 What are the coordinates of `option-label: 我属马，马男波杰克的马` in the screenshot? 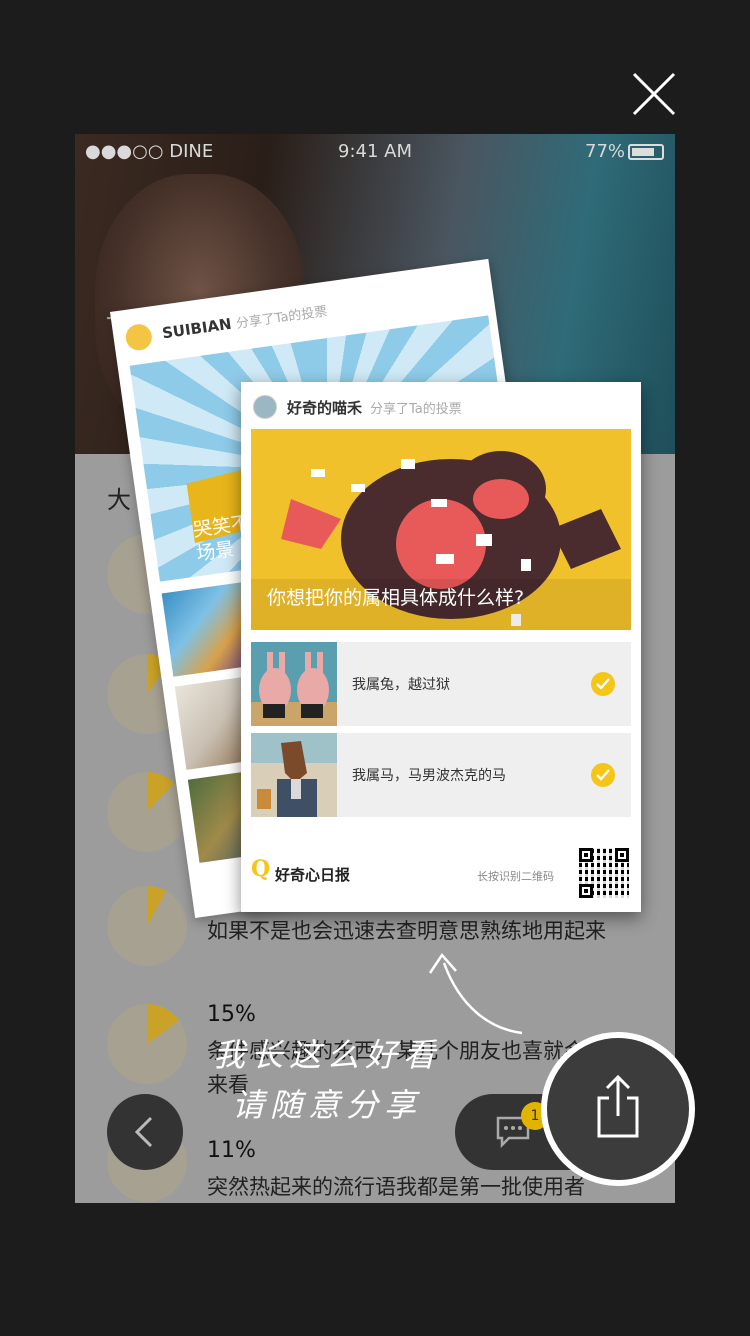 It's located at (429, 776).